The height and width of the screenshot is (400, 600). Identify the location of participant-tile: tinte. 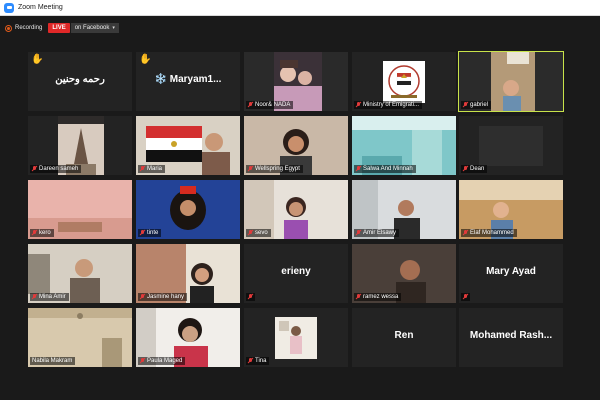
(188, 209).